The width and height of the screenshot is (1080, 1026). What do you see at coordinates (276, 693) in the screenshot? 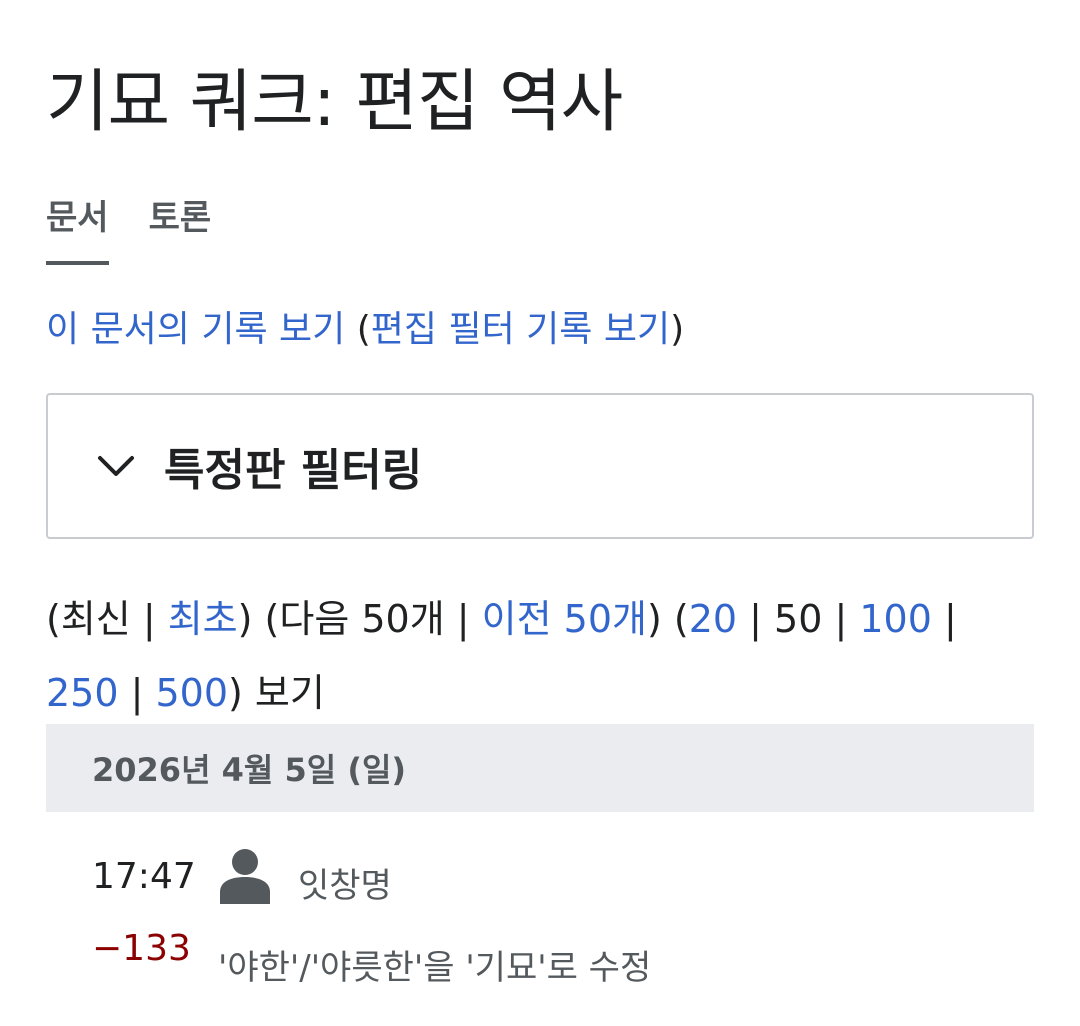
I see `nav-text: ) 보기` at bounding box center [276, 693].